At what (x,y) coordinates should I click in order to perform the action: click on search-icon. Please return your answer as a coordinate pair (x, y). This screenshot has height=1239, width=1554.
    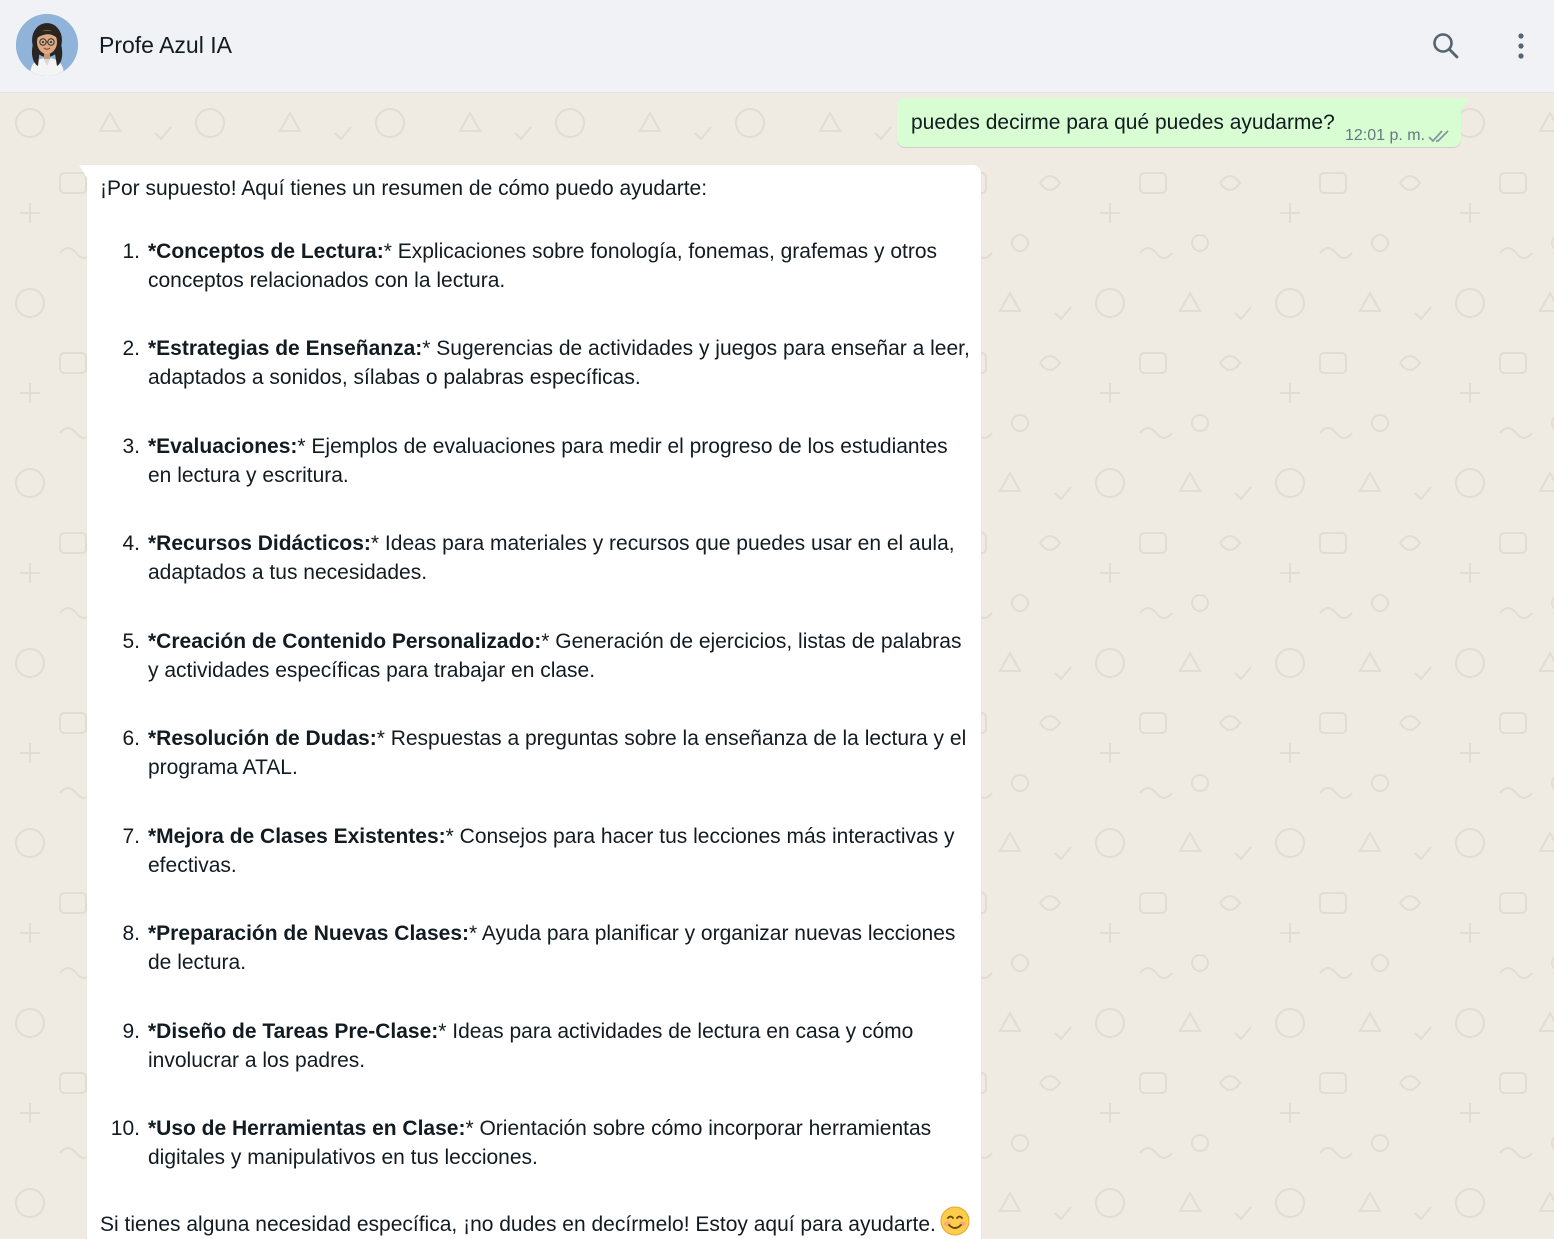
    Looking at the image, I should click on (1446, 46).